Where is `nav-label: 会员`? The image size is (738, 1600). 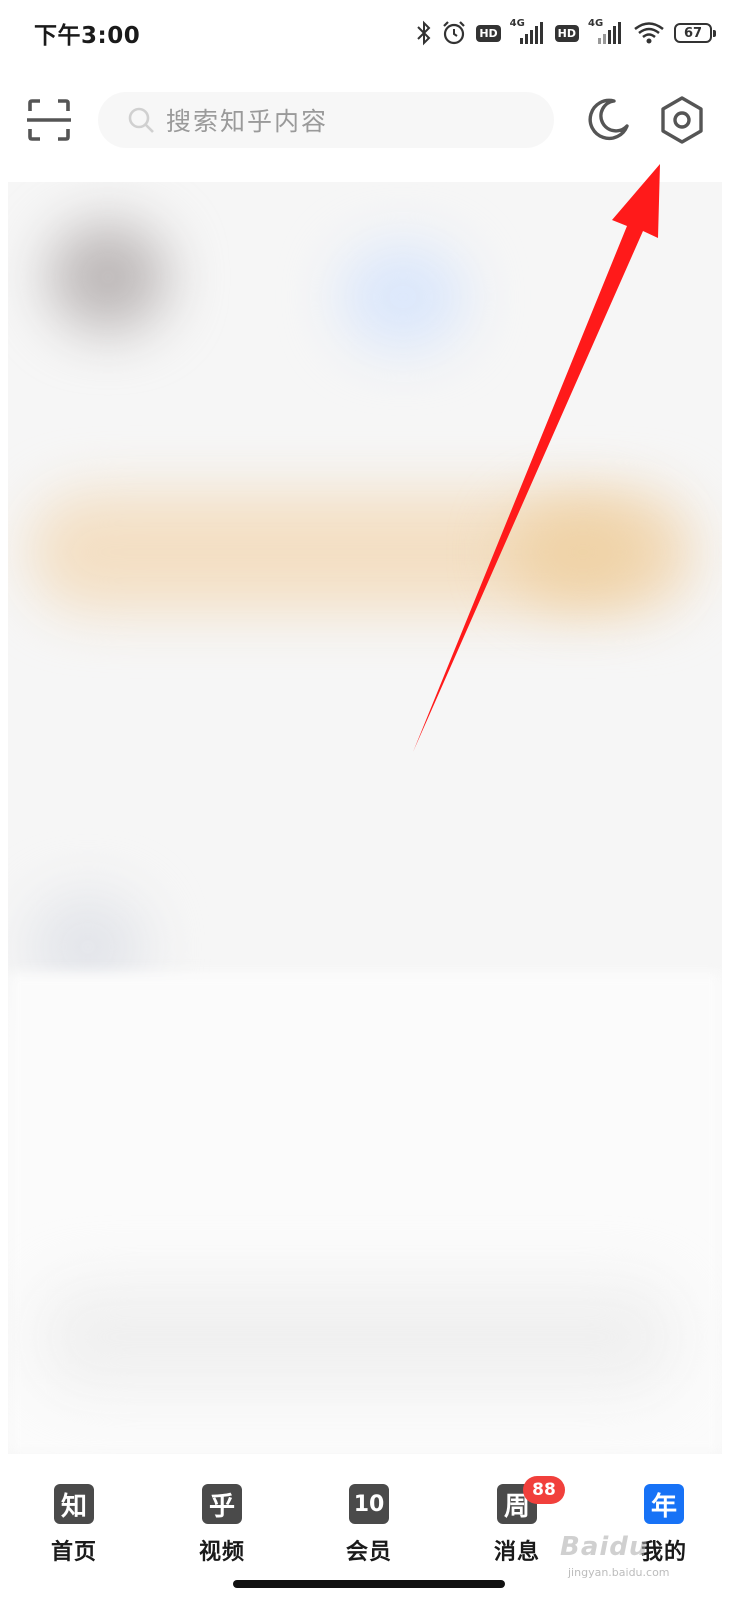
nav-label: 会员 is located at coordinates (368, 1552).